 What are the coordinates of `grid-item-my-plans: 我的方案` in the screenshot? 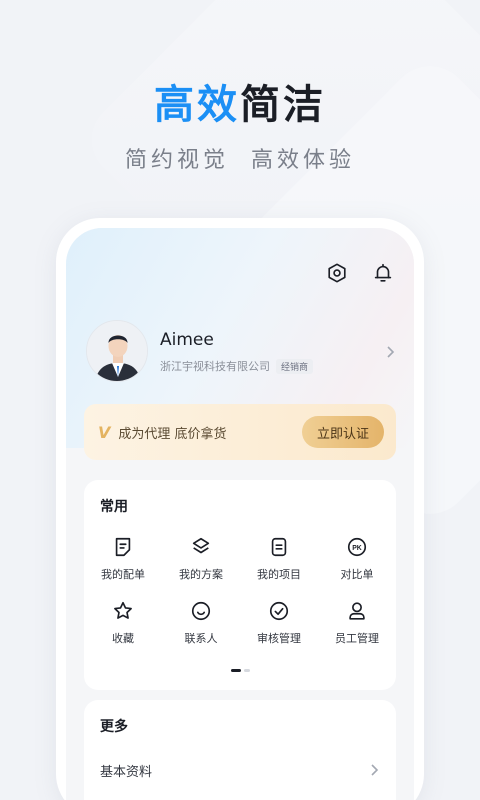 It's located at (201, 559).